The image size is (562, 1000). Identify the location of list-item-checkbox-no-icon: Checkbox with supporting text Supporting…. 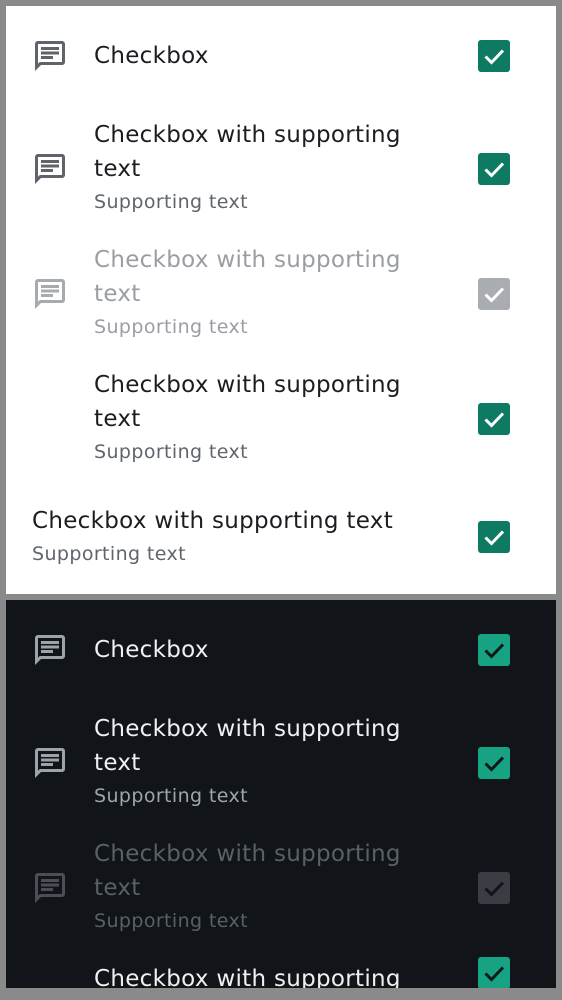
(281, 419).